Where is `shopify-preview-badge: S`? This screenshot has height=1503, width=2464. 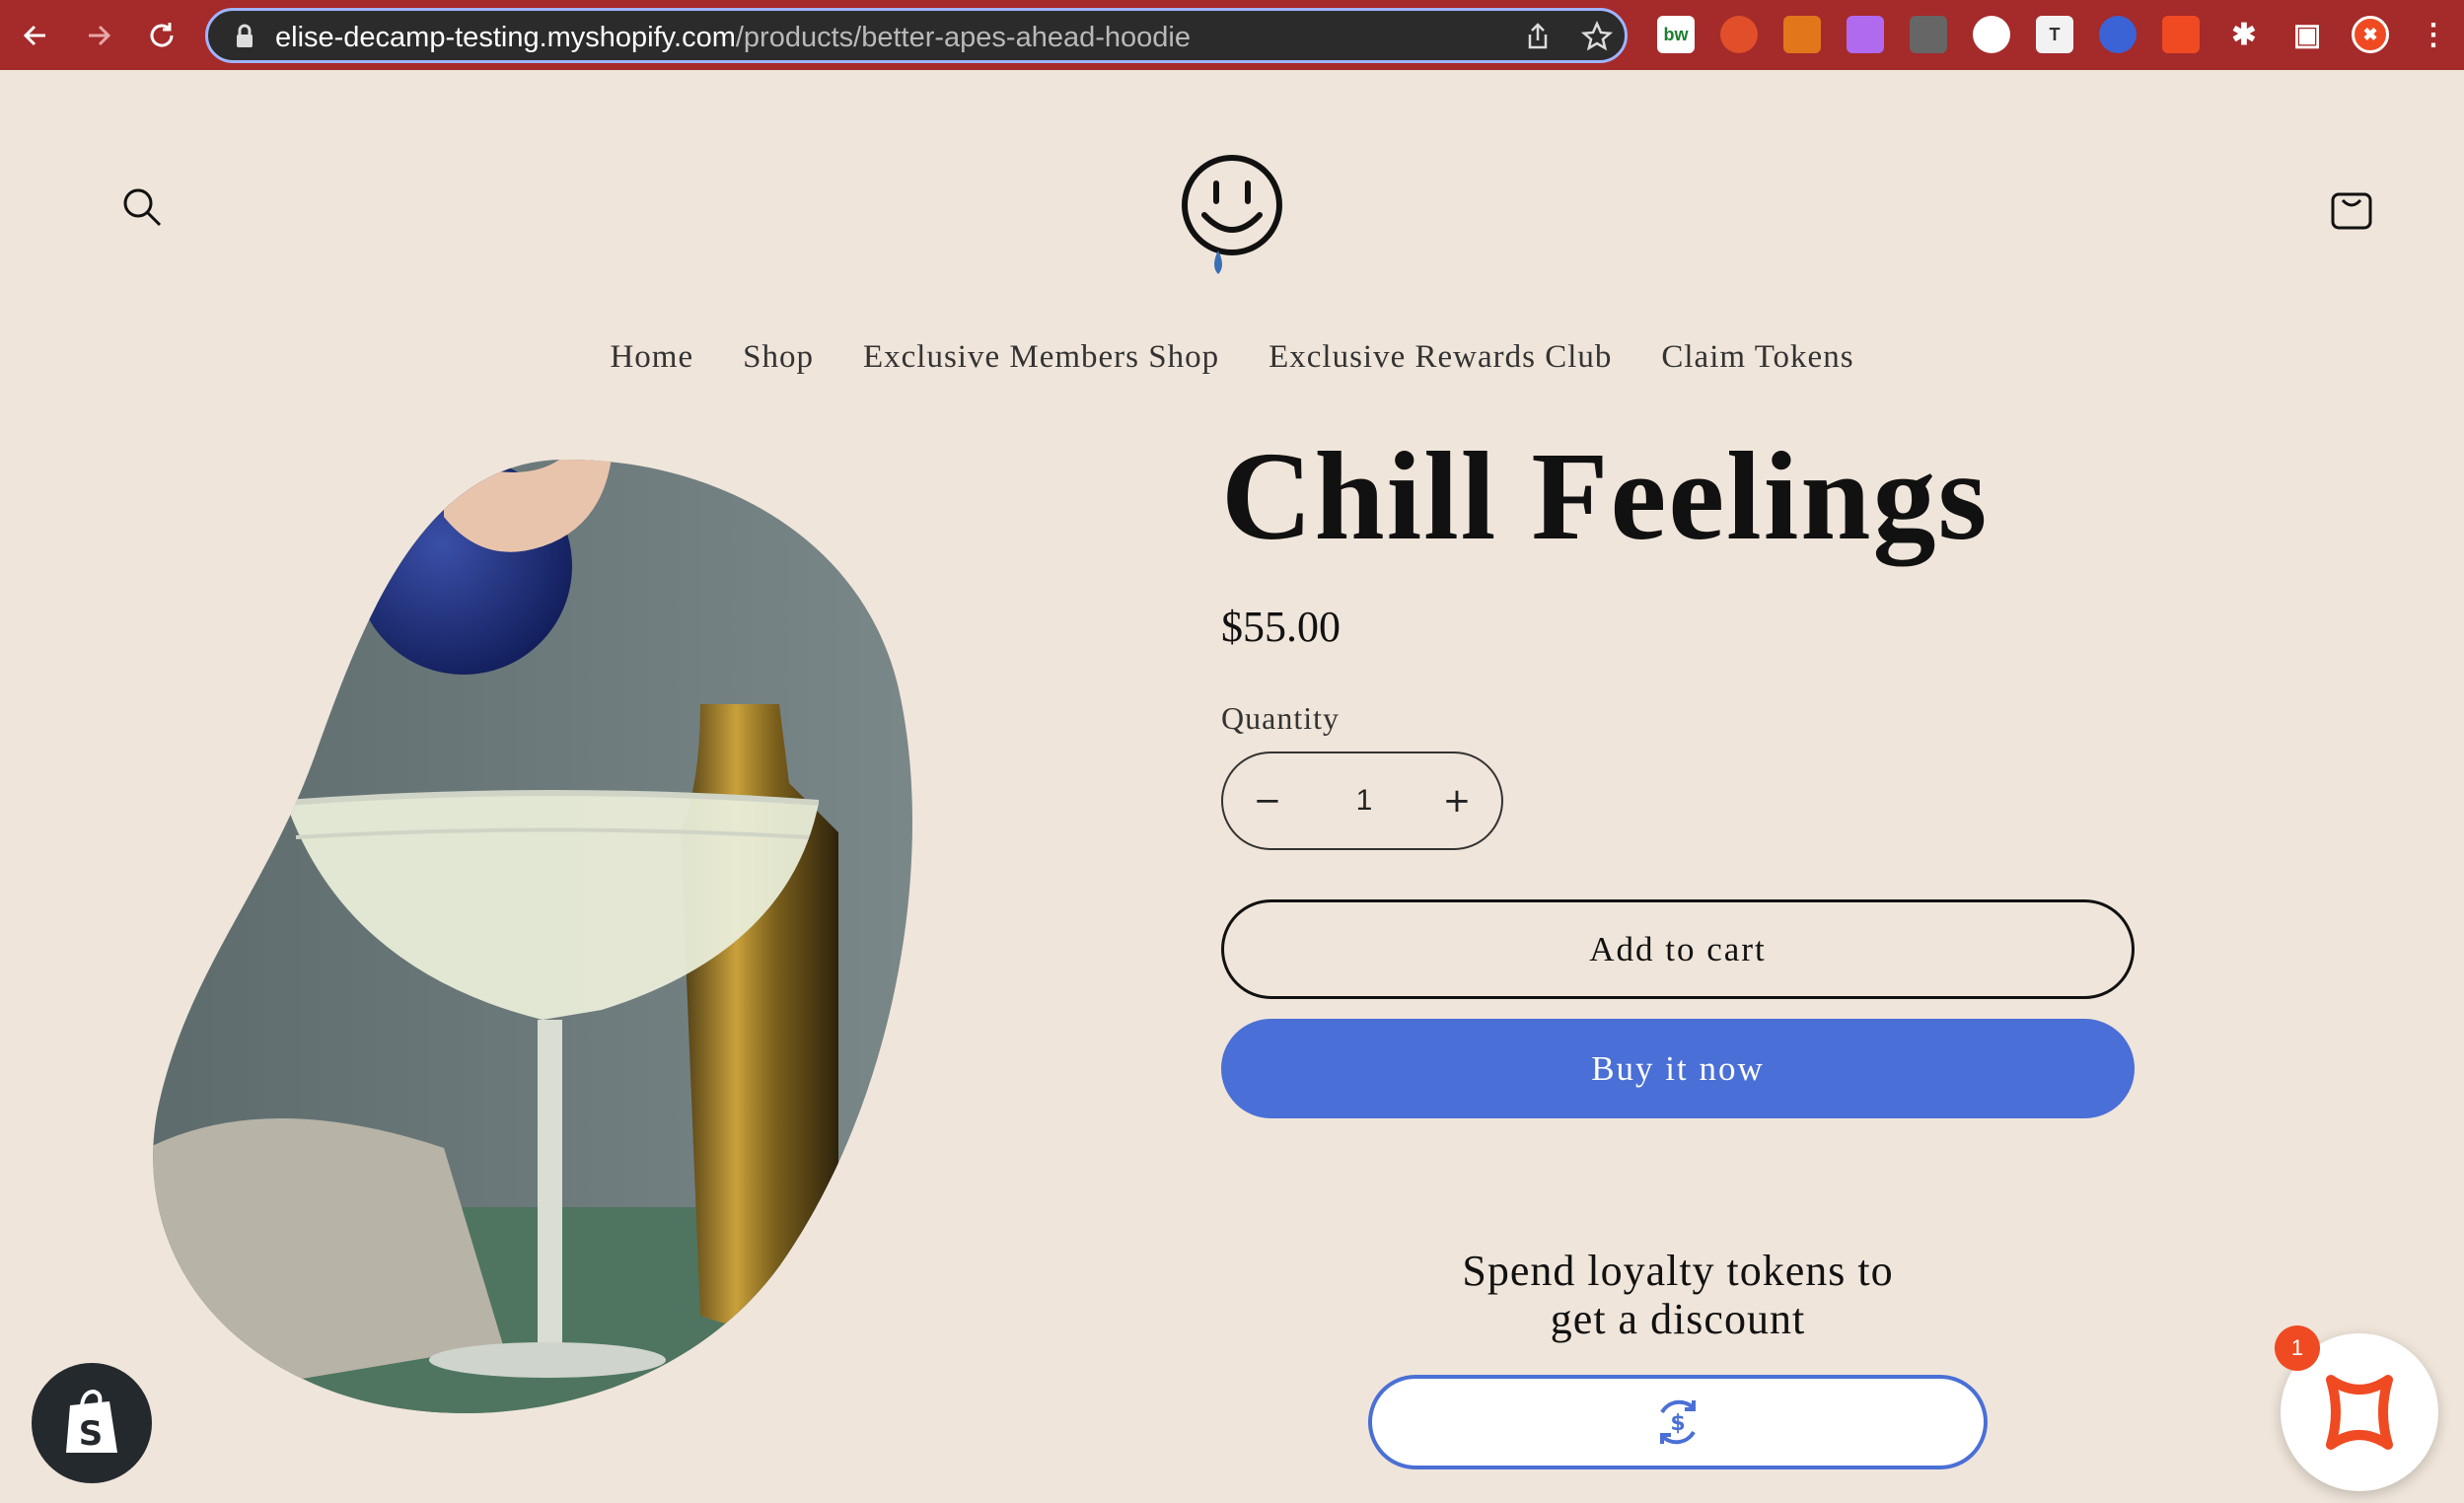 shopify-preview-badge: S is located at coordinates (92, 1423).